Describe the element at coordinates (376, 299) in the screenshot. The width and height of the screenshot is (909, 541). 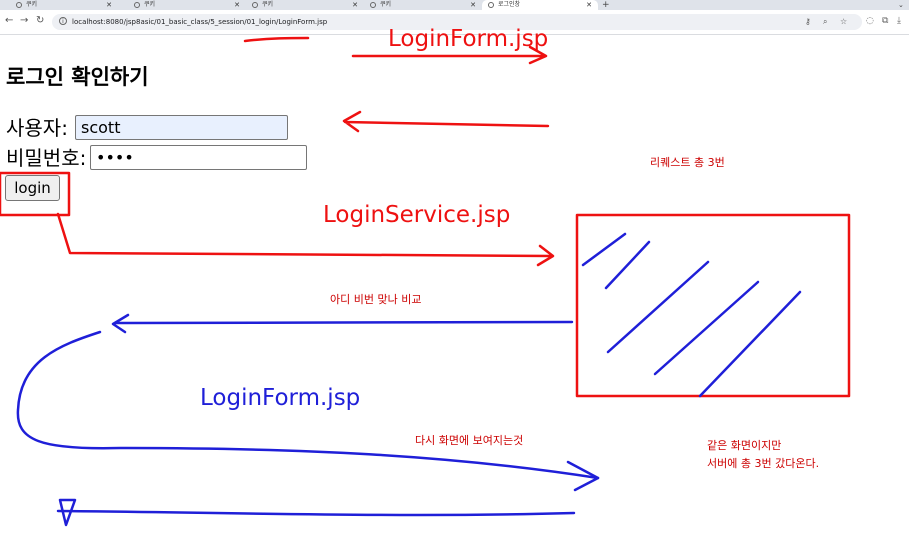
I see `annotation-compare-credentials: 아디 비번 맞나 비교` at that location.